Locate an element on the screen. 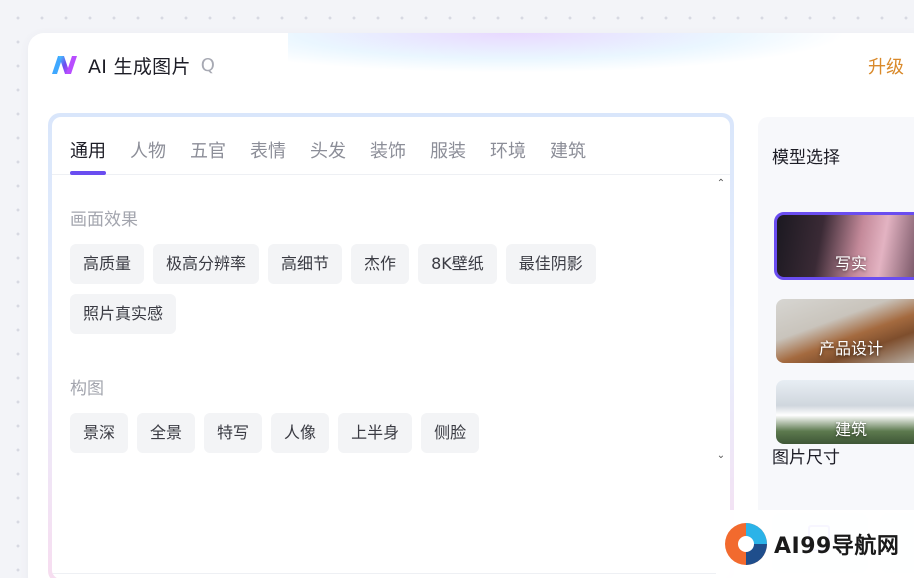 The height and width of the screenshot is (578, 914). tab-person: 人物 is located at coordinates (148, 145).